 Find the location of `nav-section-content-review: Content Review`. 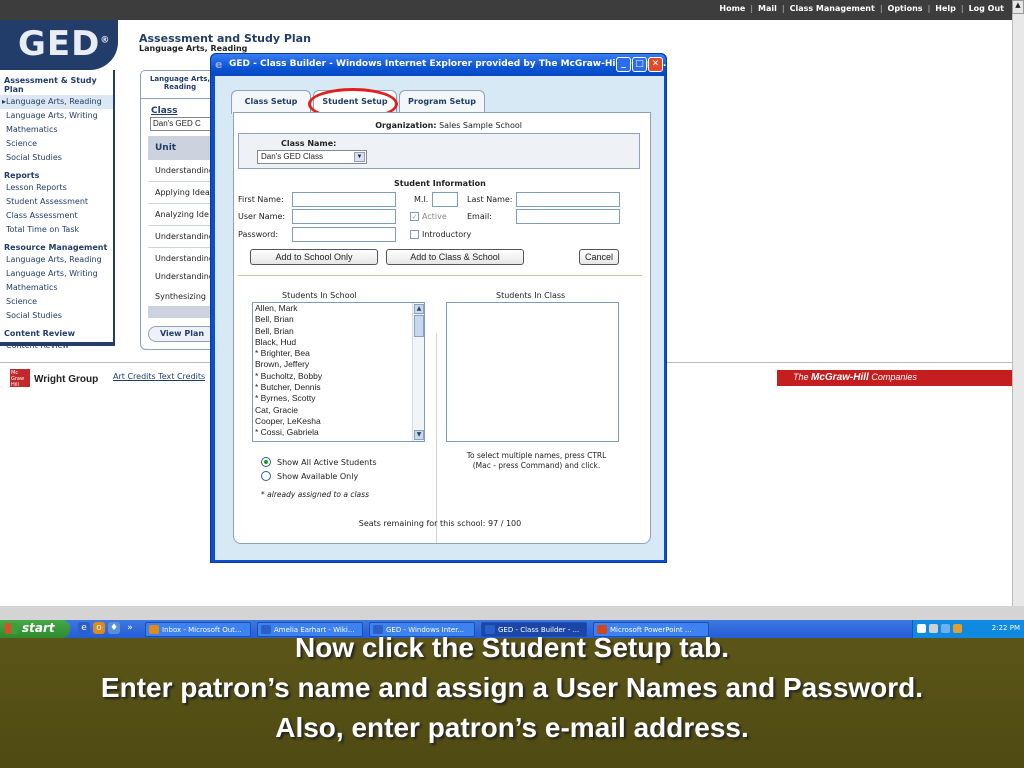

nav-section-content-review: Content Review is located at coordinates (39, 333).